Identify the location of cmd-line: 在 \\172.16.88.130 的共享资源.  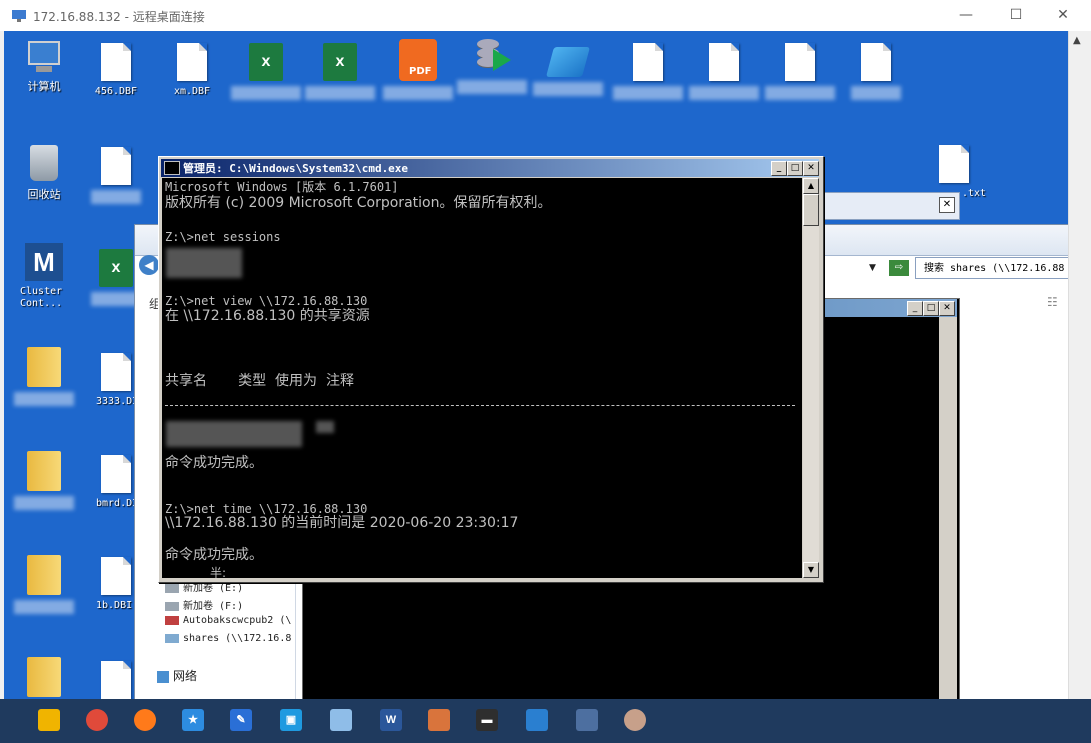
(267, 316).